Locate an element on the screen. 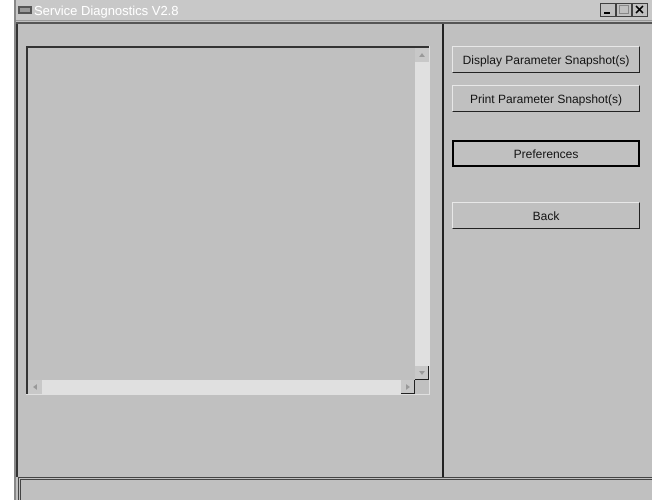 This screenshot has width=657, height=500. maximize-icon is located at coordinates (624, 10).